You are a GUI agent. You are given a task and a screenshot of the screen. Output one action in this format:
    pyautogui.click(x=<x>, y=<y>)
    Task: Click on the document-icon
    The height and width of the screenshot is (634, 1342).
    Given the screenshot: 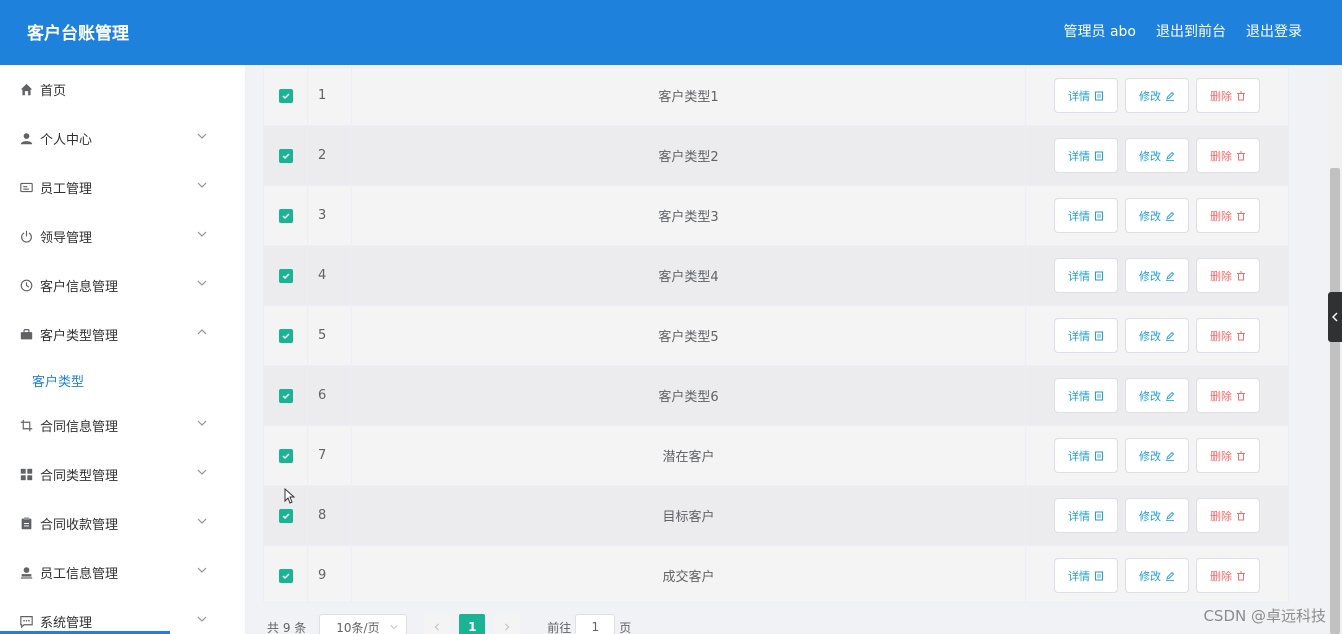 What is the action you would take?
    pyautogui.click(x=1099, y=395)
    